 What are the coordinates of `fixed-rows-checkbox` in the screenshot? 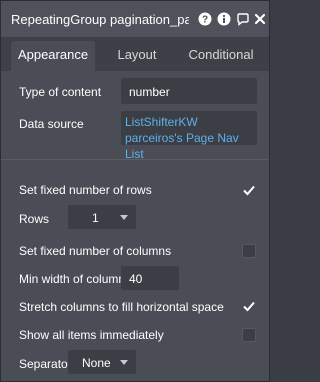 It's located at (249, 190).